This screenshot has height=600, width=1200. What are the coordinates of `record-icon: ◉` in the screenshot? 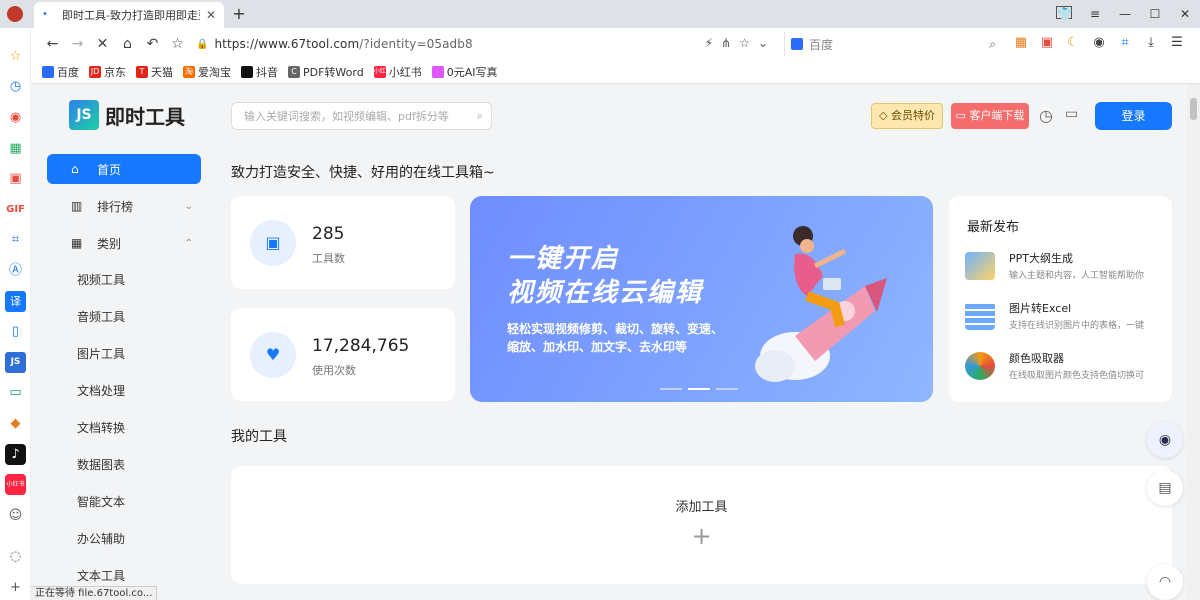 It's located at (15, 117).